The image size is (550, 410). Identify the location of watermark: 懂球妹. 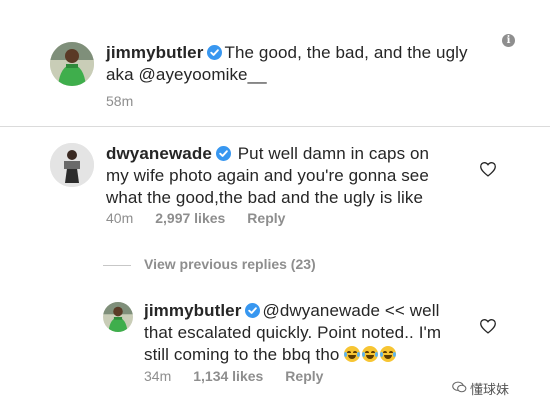
(490, 389).